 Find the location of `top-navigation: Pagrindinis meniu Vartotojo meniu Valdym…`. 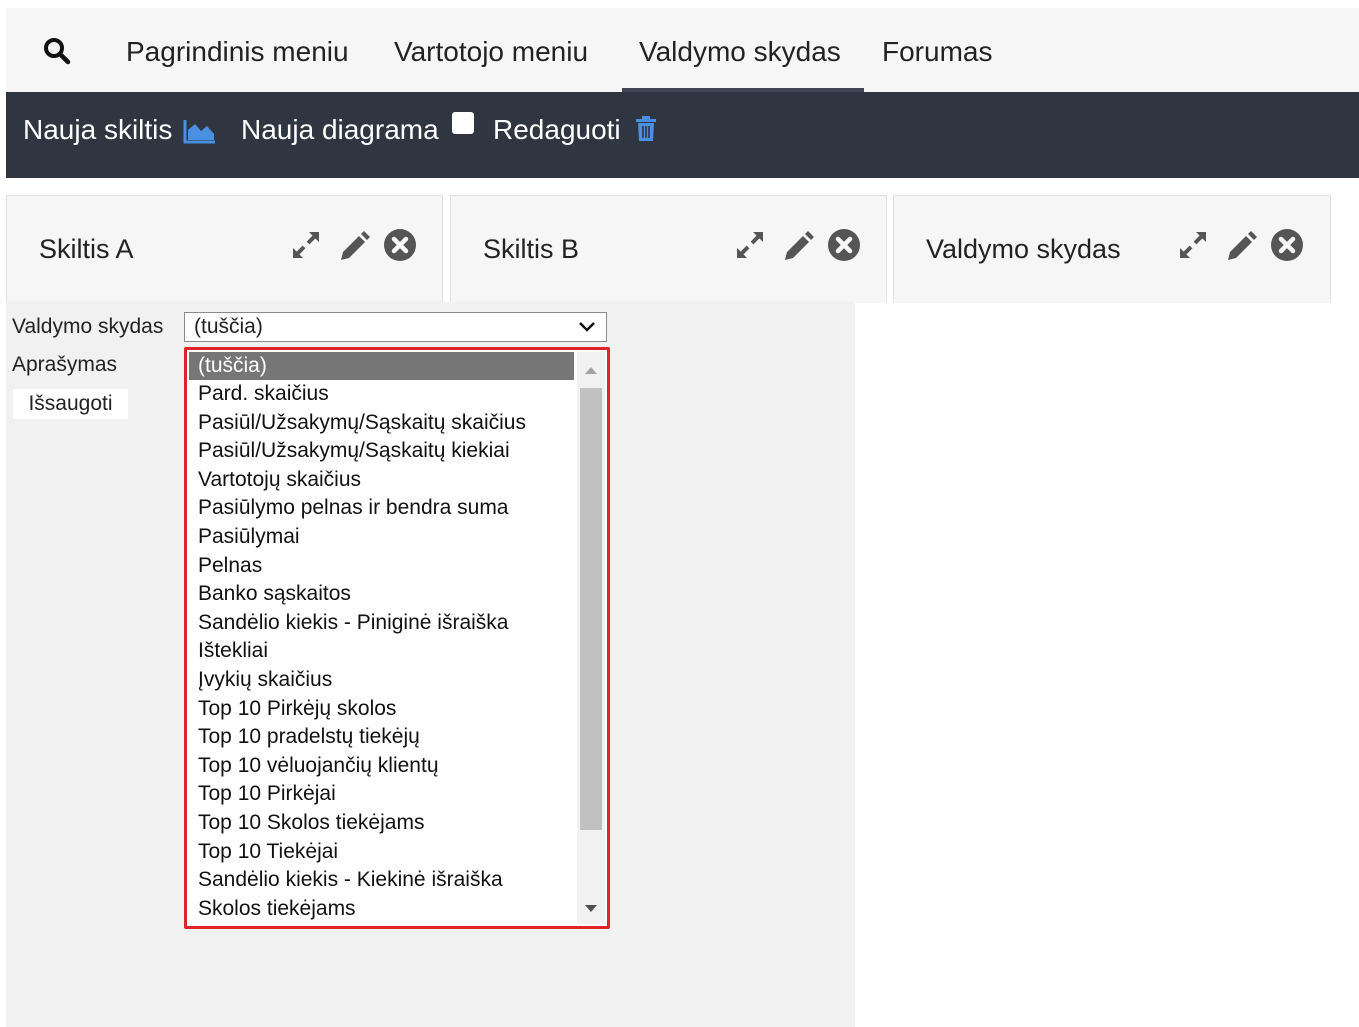

top-navigation: Pagrindinis meniu Vartotojo meniu Valdym… is located at coordinates (682, 50).